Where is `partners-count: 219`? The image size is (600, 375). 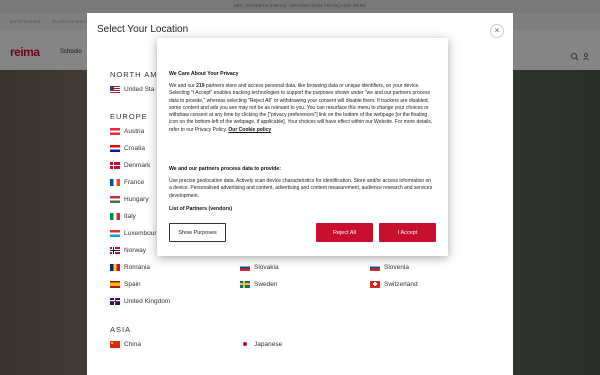
partners-count: 219 is located at coordinates (200, 86).